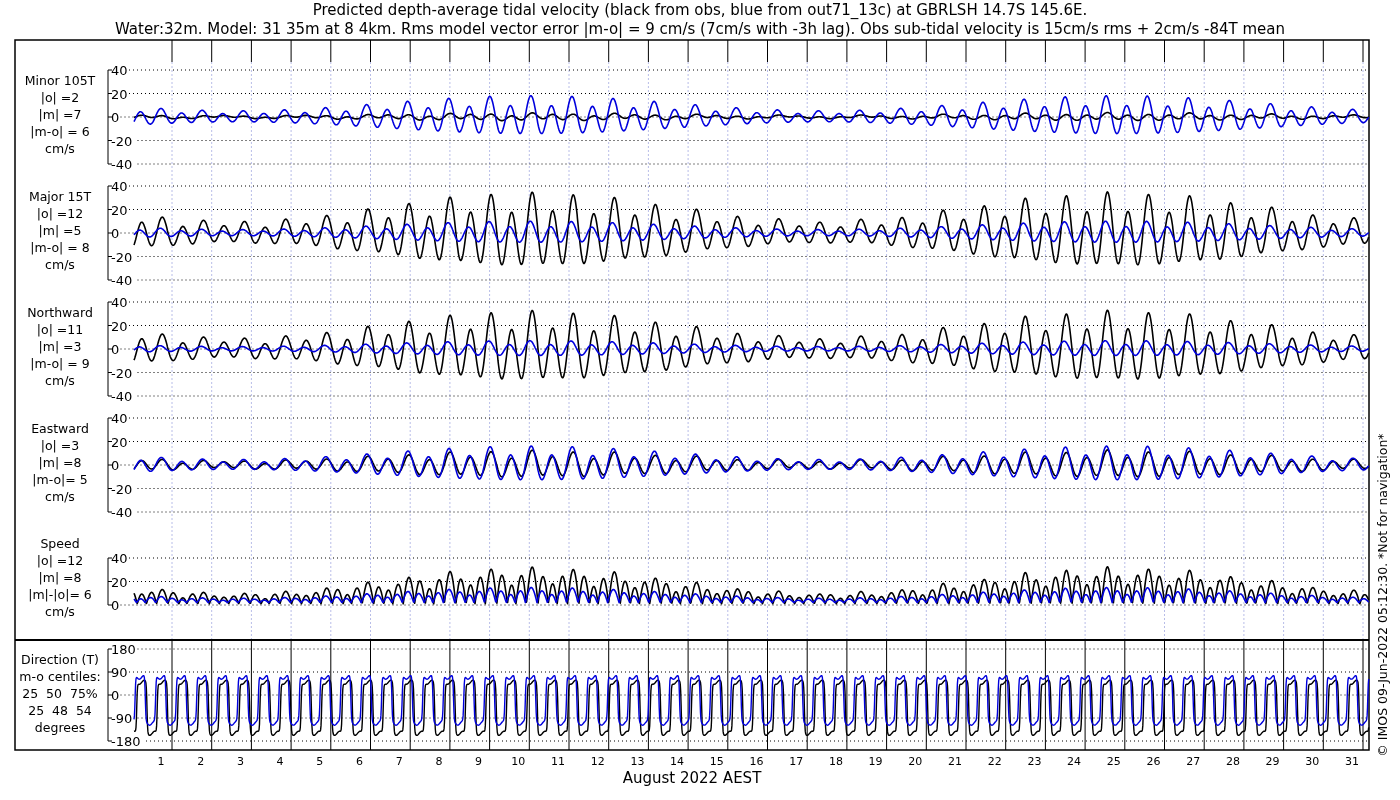  I want to click on x-tick-label: 31, so click(1352, 761).